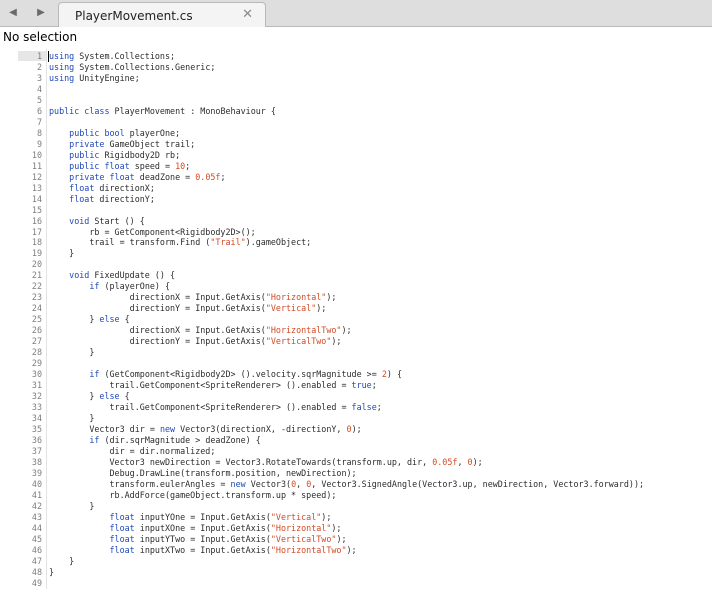 Image resolution: width=712 pixels, height=593 pixels. What do you see at coordinates (36, 407) in the screenshot?
I see `line-number: 33` at bounding box center [36, 407].